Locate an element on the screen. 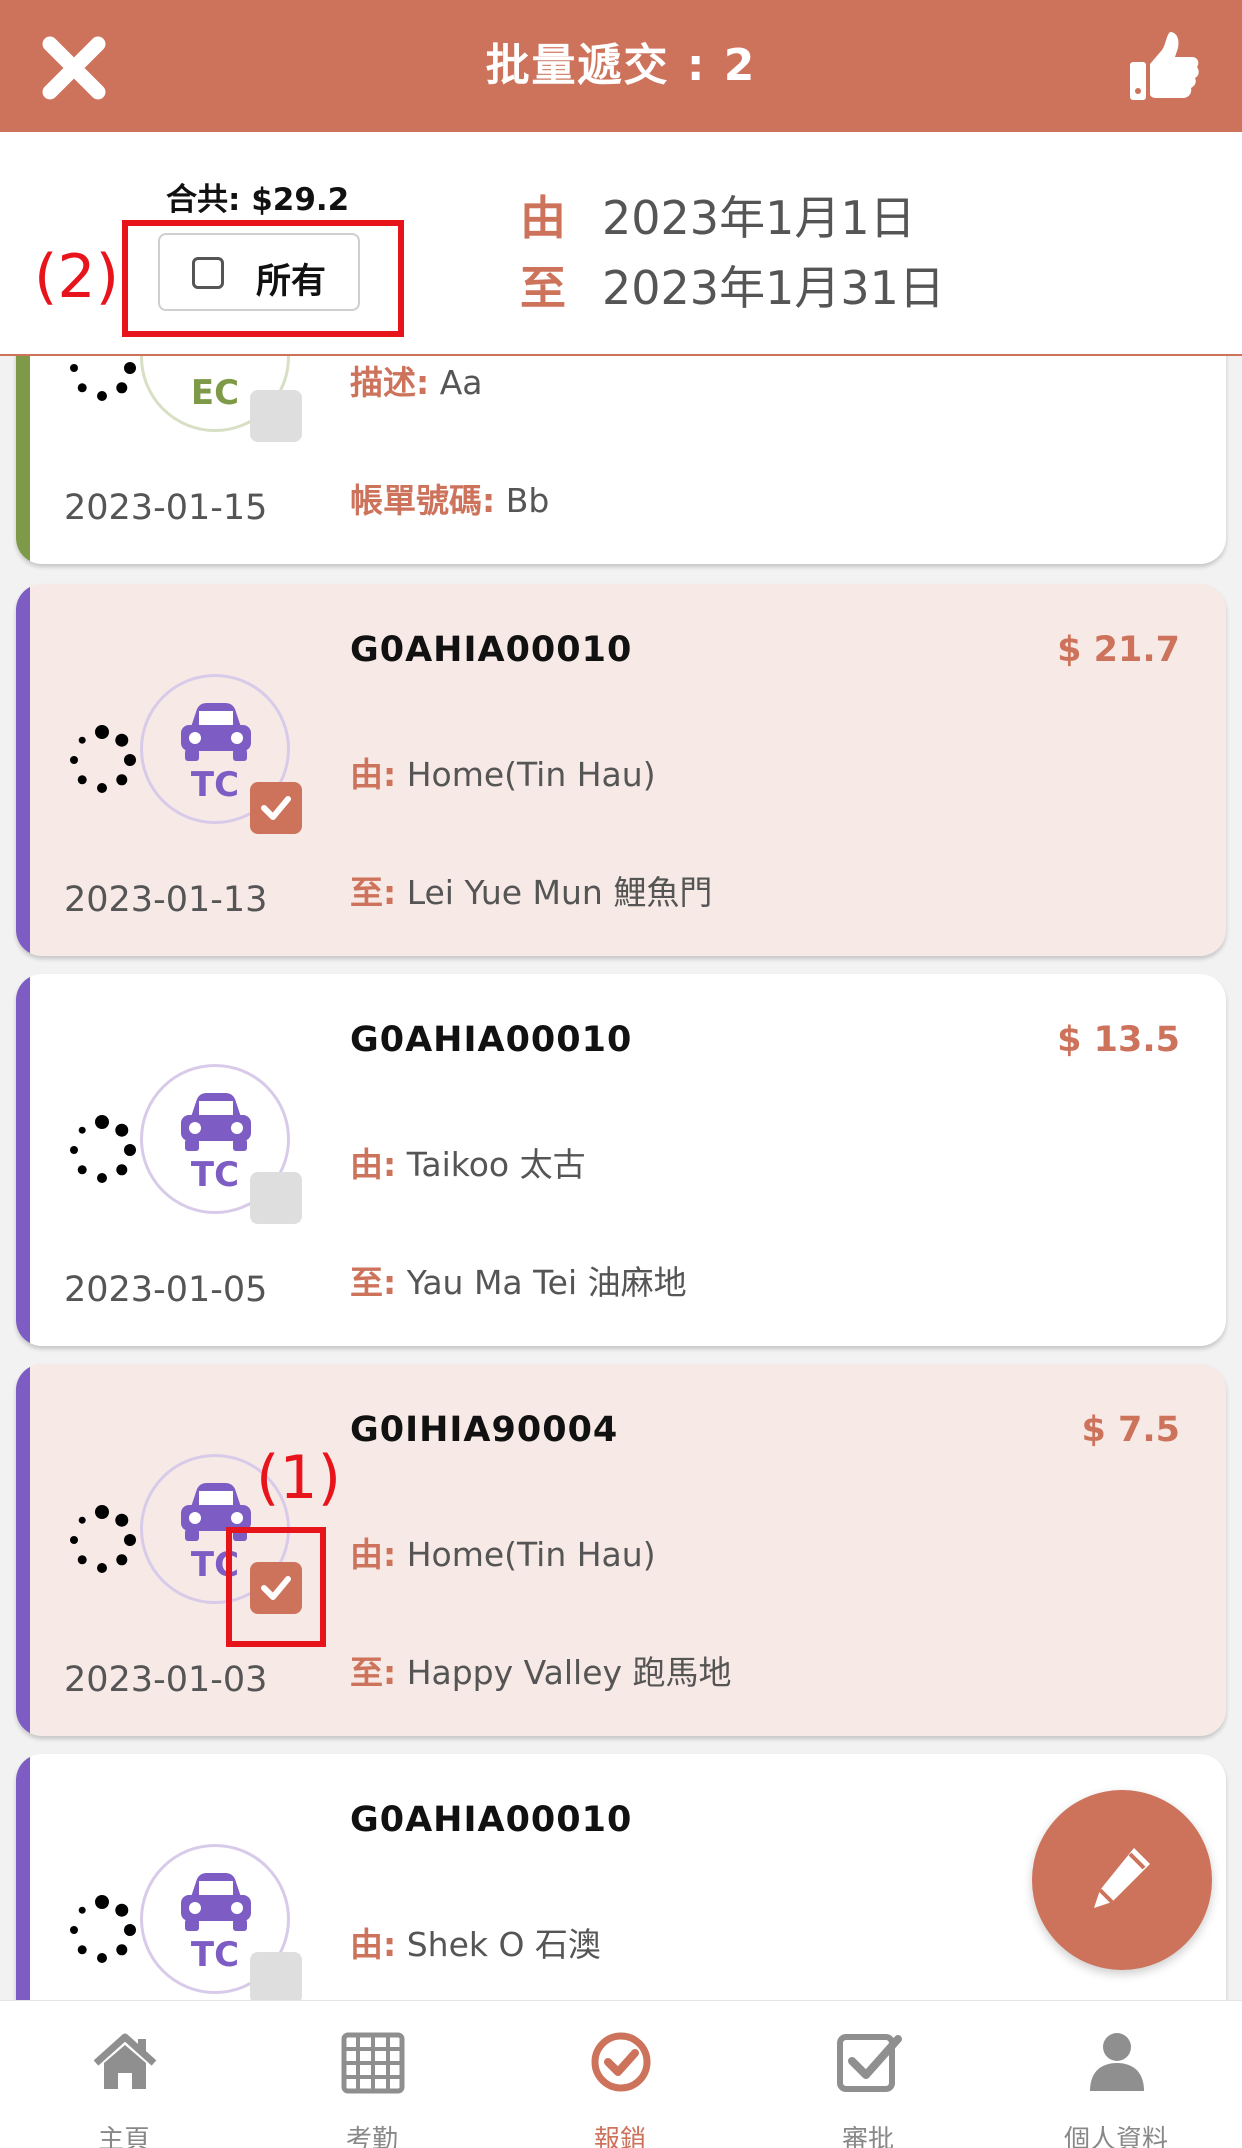 This screenshot has height=2148, width=1242. date-from: 由 2023年1月1日 is located at coordinates (718, 215).